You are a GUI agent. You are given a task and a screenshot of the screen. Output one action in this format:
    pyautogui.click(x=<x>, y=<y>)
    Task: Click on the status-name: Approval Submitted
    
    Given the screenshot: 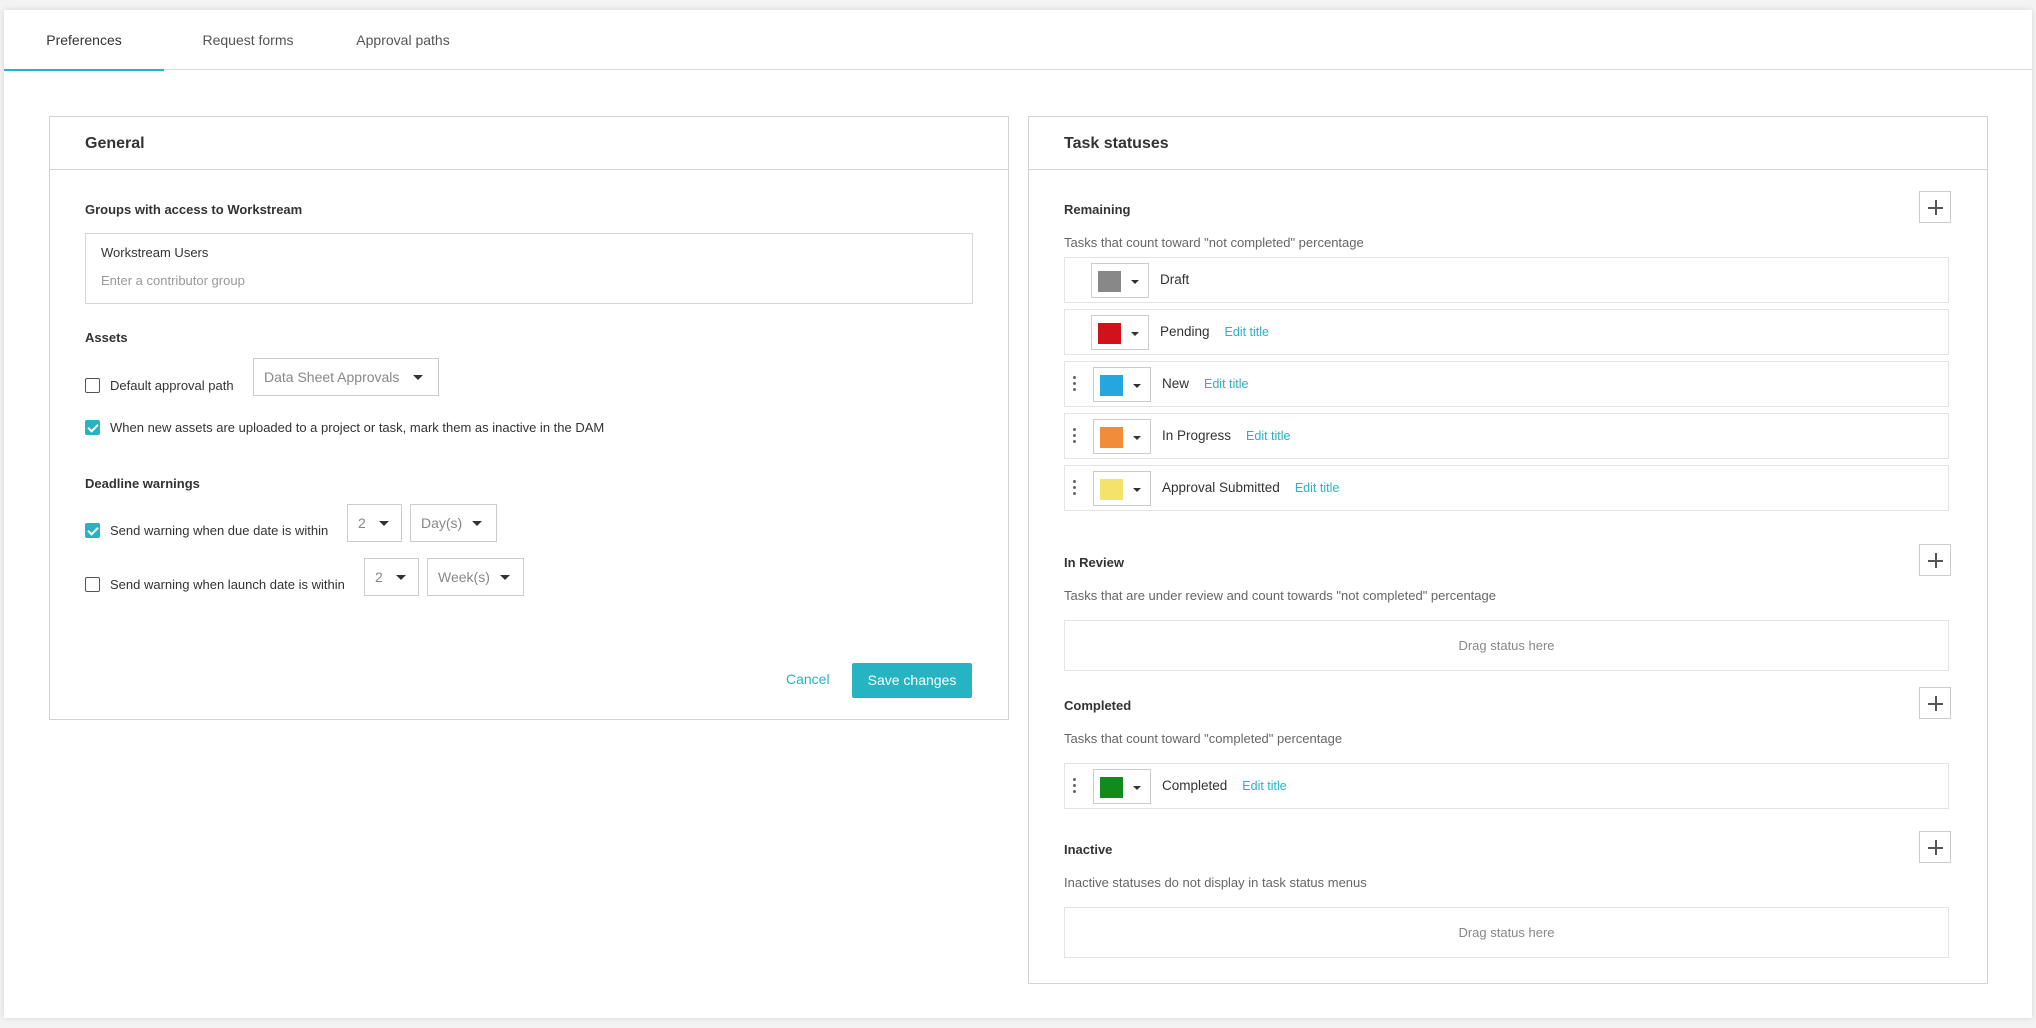 What is the action you would take?
    pyautogui.click(x=1221, y=487)
    